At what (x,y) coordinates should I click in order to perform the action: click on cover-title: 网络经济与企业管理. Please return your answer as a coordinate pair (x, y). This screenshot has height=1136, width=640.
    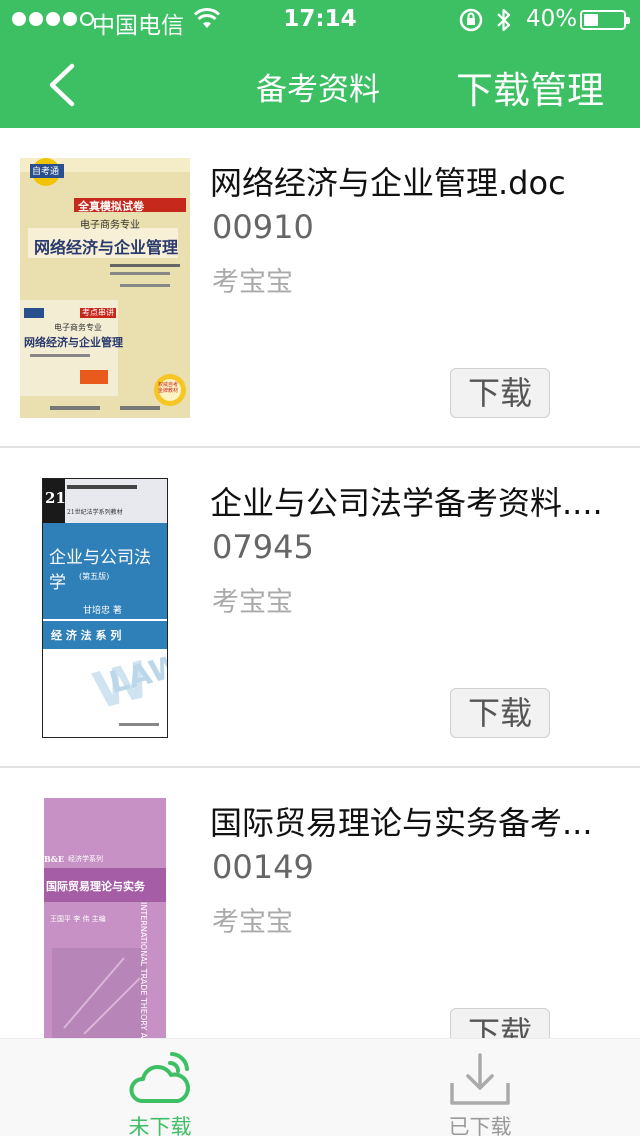
    Looking at the image, I should click on (106, 247).